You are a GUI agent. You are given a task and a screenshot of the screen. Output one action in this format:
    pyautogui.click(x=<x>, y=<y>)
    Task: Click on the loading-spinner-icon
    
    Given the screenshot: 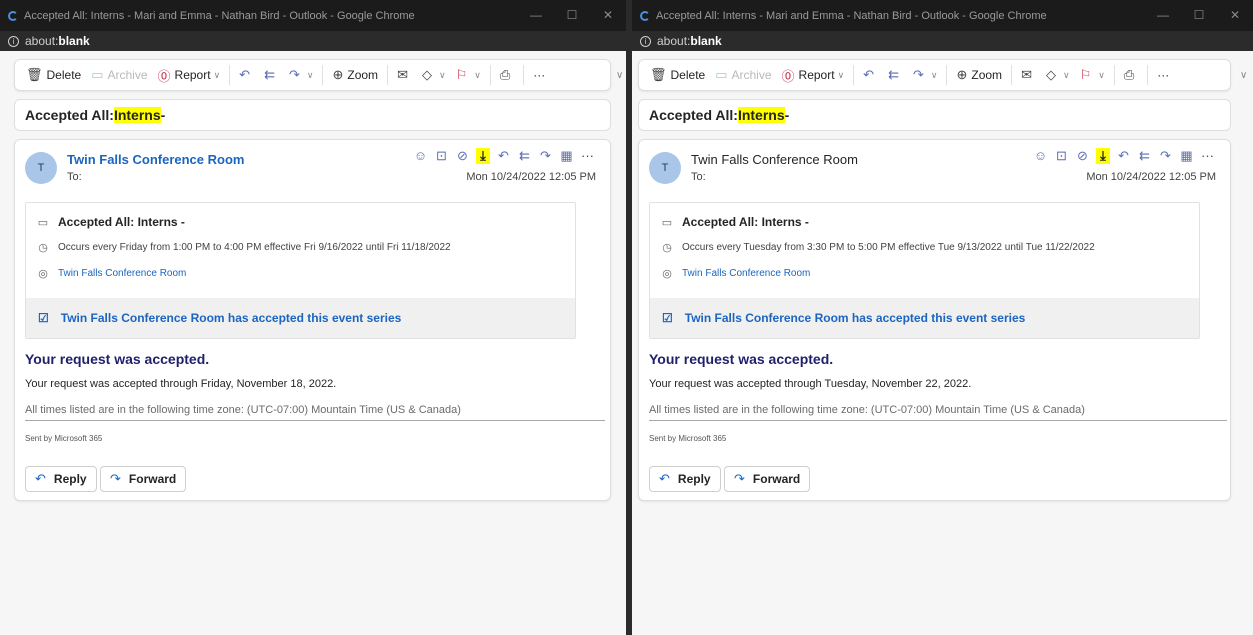 What is the action you would take?
    pyautogui.click(x=13, y=15)
    